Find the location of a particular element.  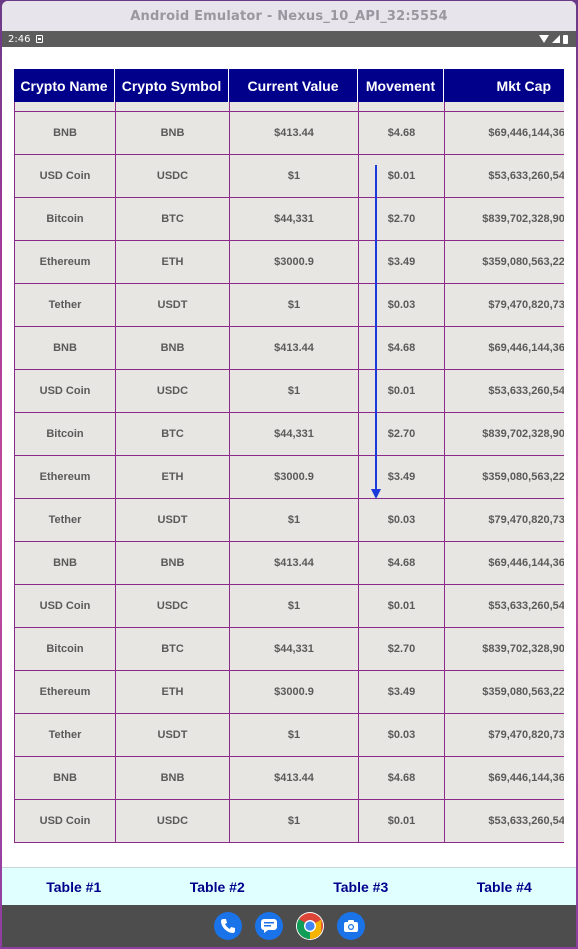

android-status-bar: 2:46 is located at coordinates (289, 39).